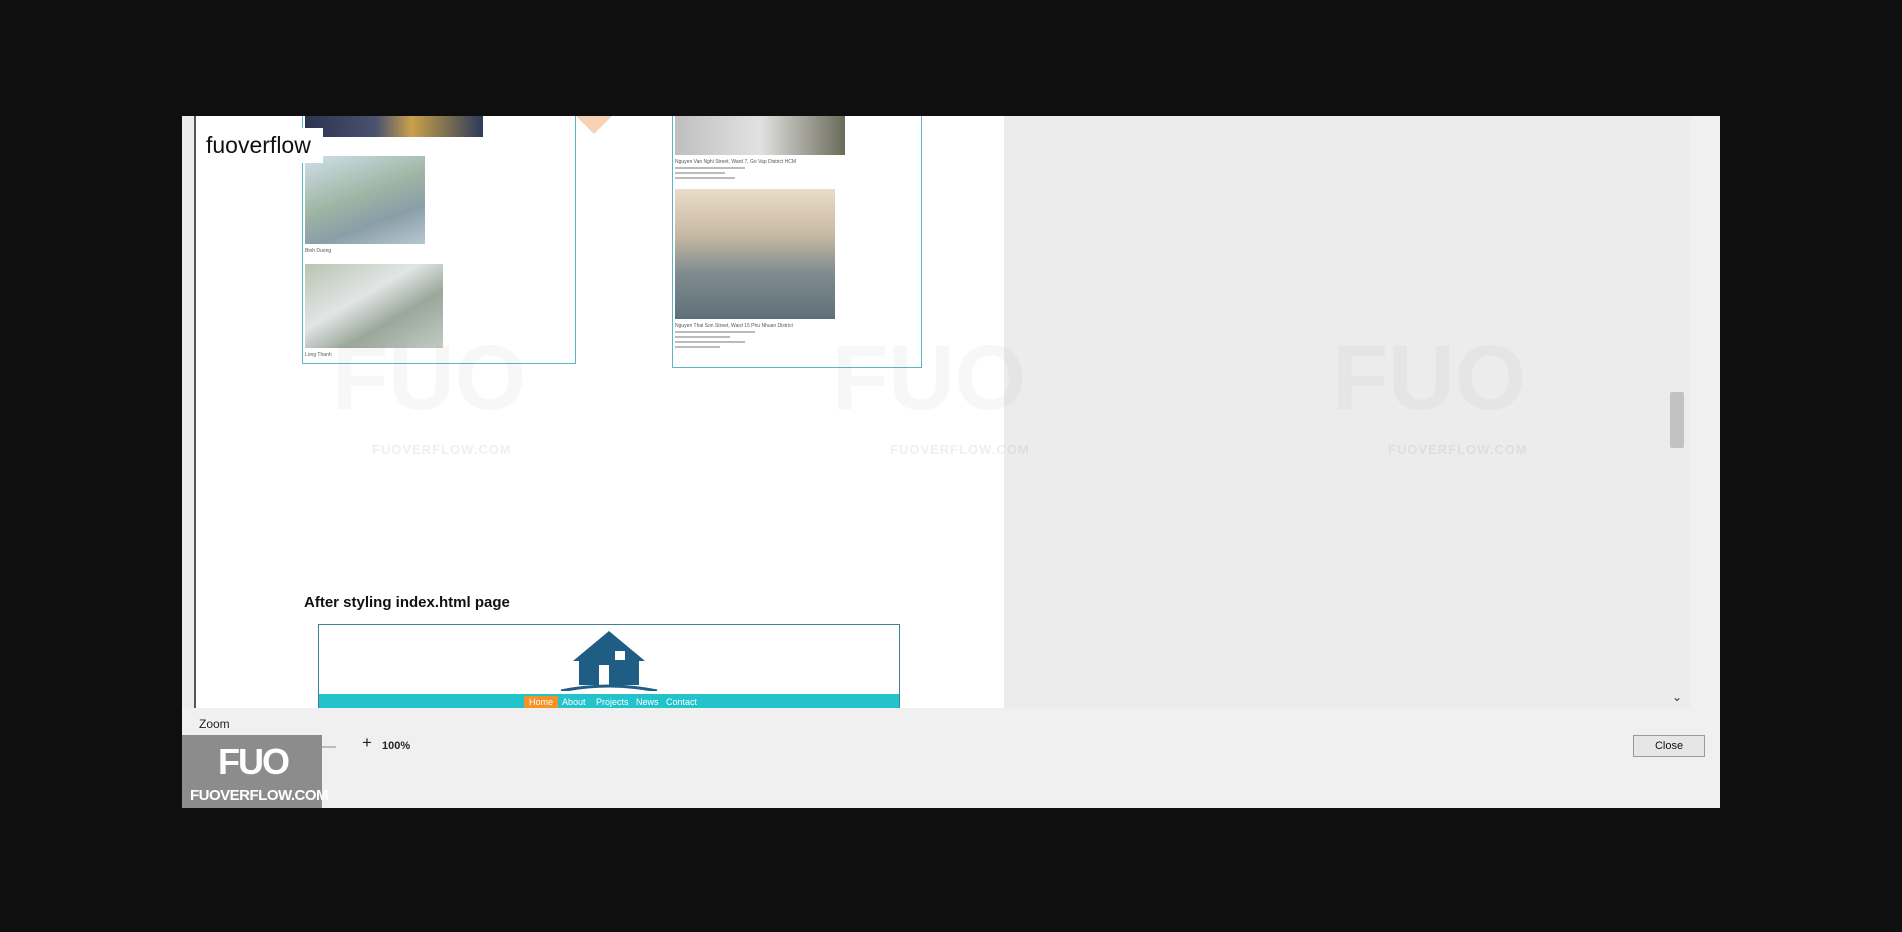 This screenshot has height=932, width=1902. Describe the element at coordinates (1669, 746) in the screenshot. I see `close-button: Close` at that location.